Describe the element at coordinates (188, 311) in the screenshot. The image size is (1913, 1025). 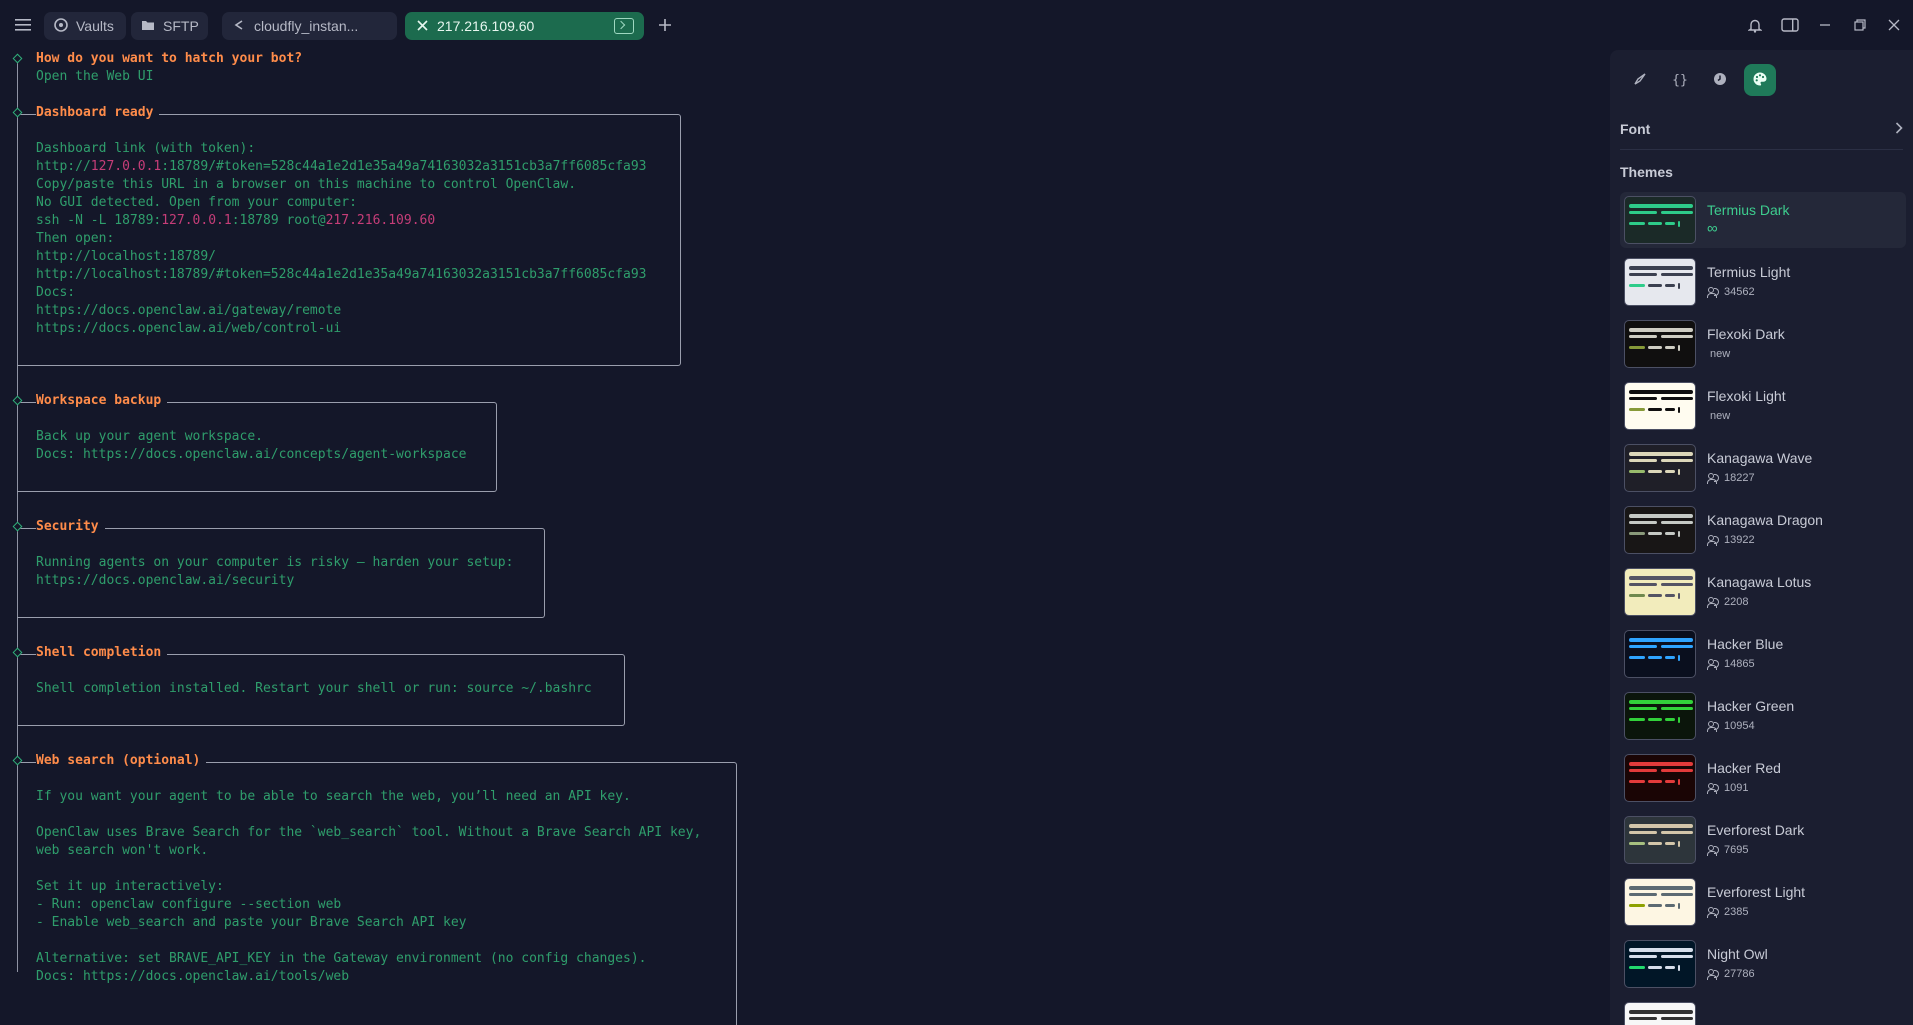
I see `docs-link: https://docs.openclaw.ai/gateway/remote` at that location.